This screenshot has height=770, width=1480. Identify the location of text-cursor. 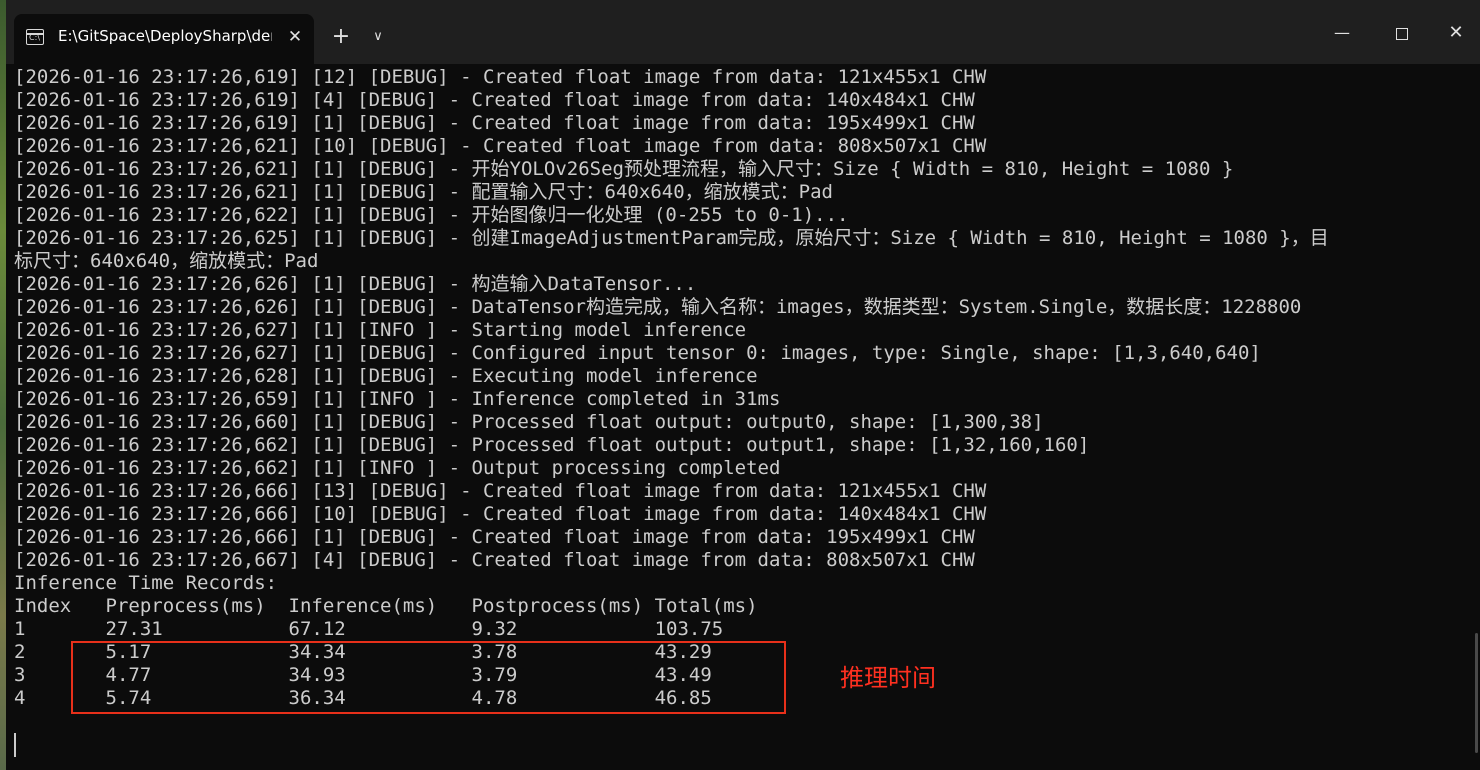
(15, 745).